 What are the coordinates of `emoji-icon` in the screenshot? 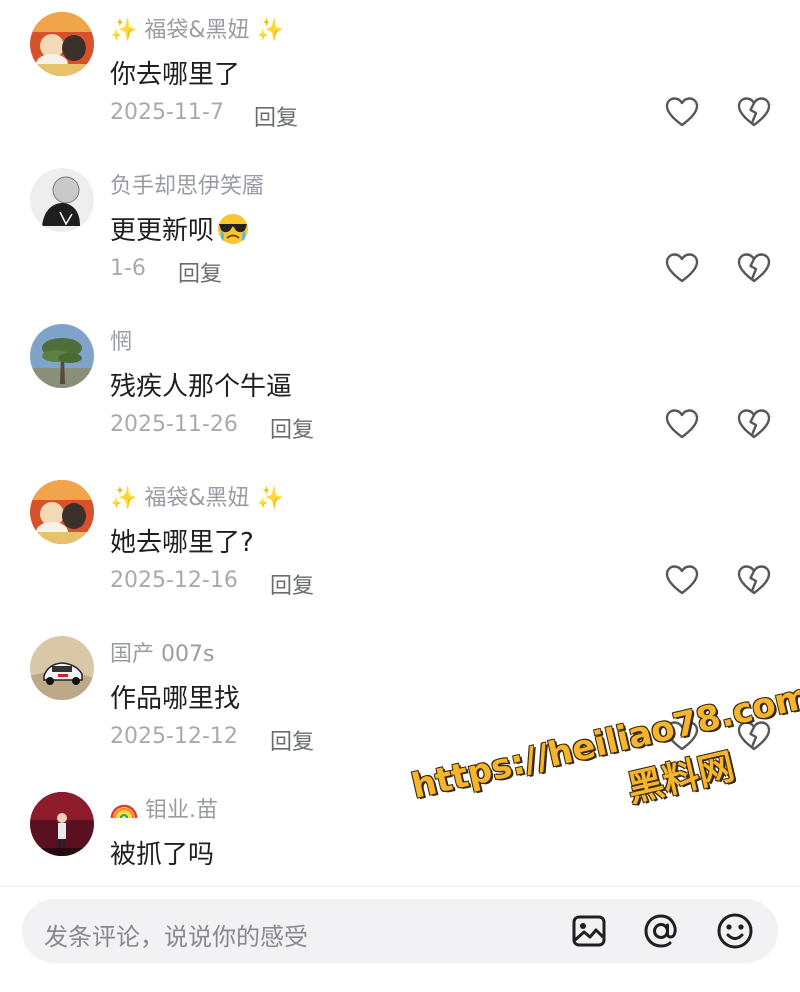 It's located at (735, 931).